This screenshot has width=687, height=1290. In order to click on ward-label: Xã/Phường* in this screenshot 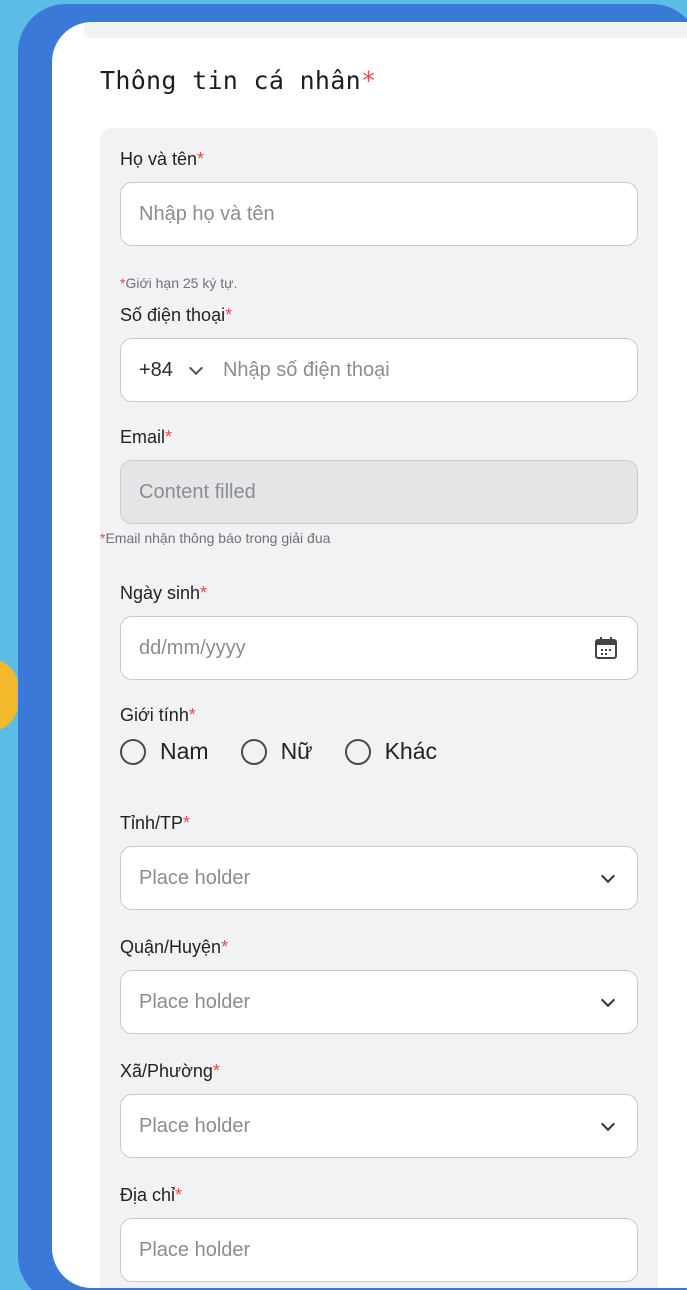, I will do `click(170, 1071)`.